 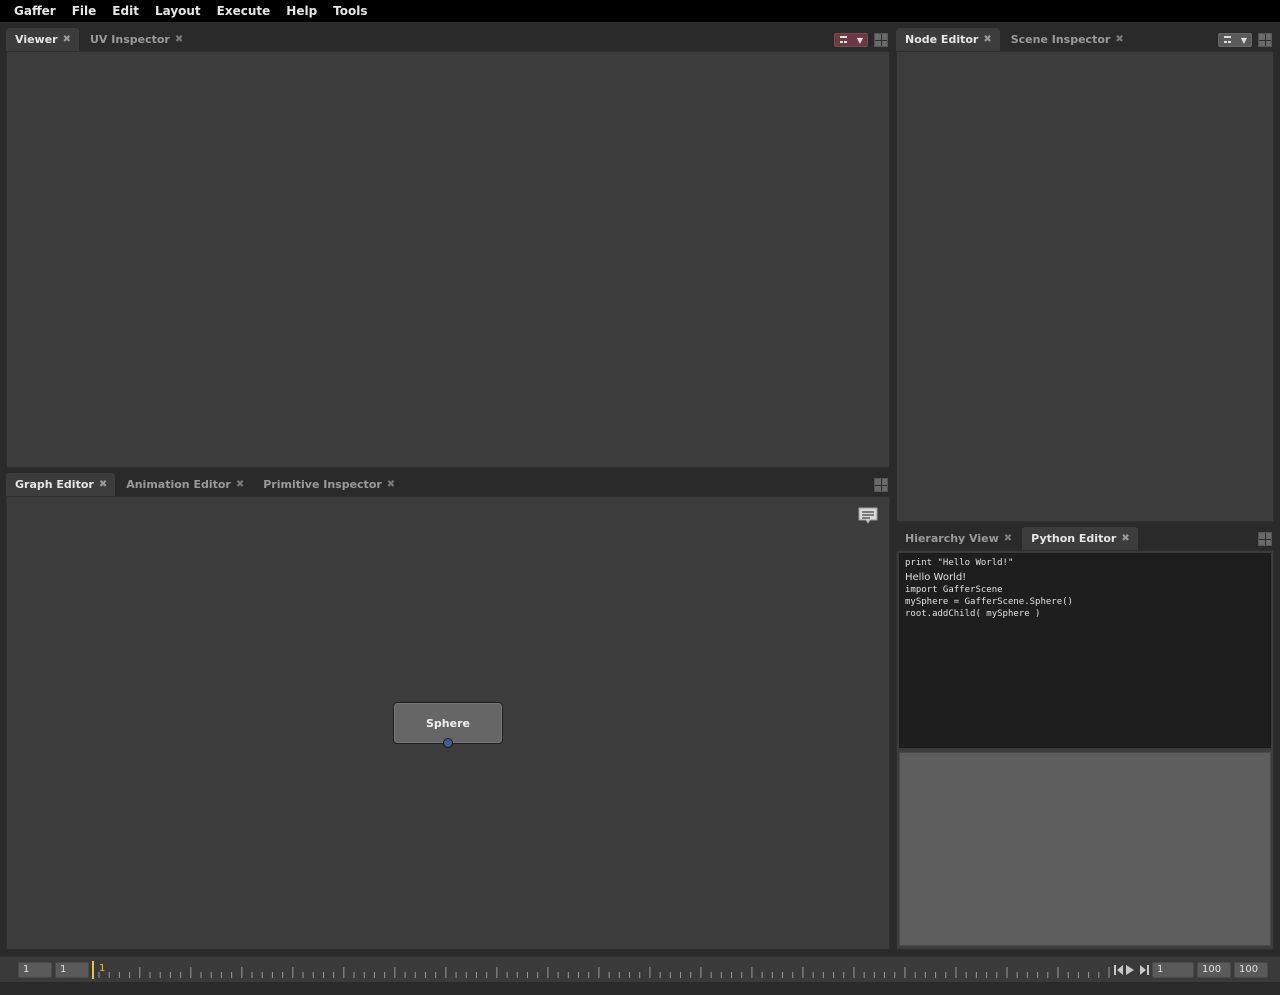 What do you see at coordinates (54, 484) in the screenshot?
I see `tab-label: Graph Editor` at bounding box center [54, 484].